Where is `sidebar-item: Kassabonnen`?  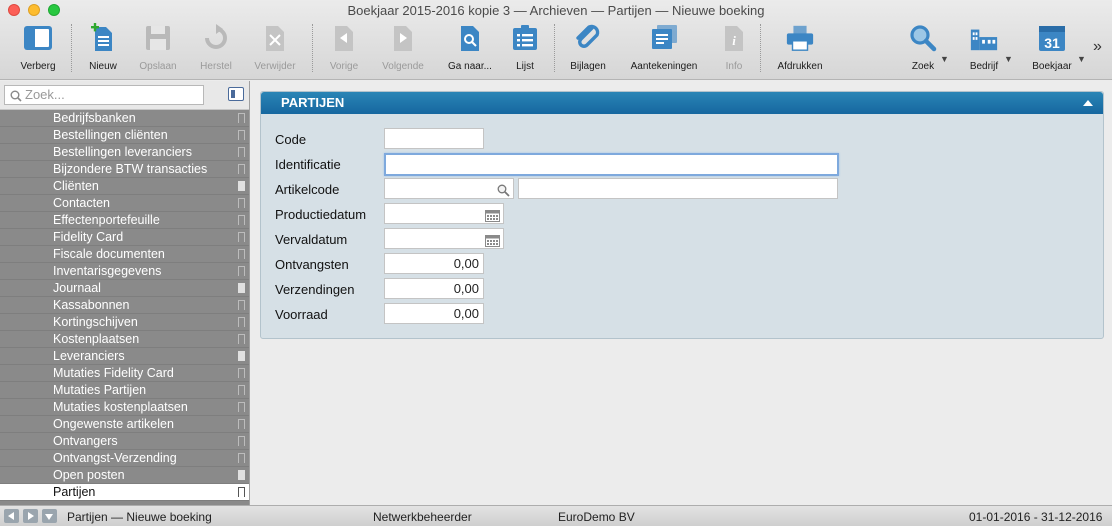
sidebar-item: Kassabonnen is located at coordinates (124, 305).